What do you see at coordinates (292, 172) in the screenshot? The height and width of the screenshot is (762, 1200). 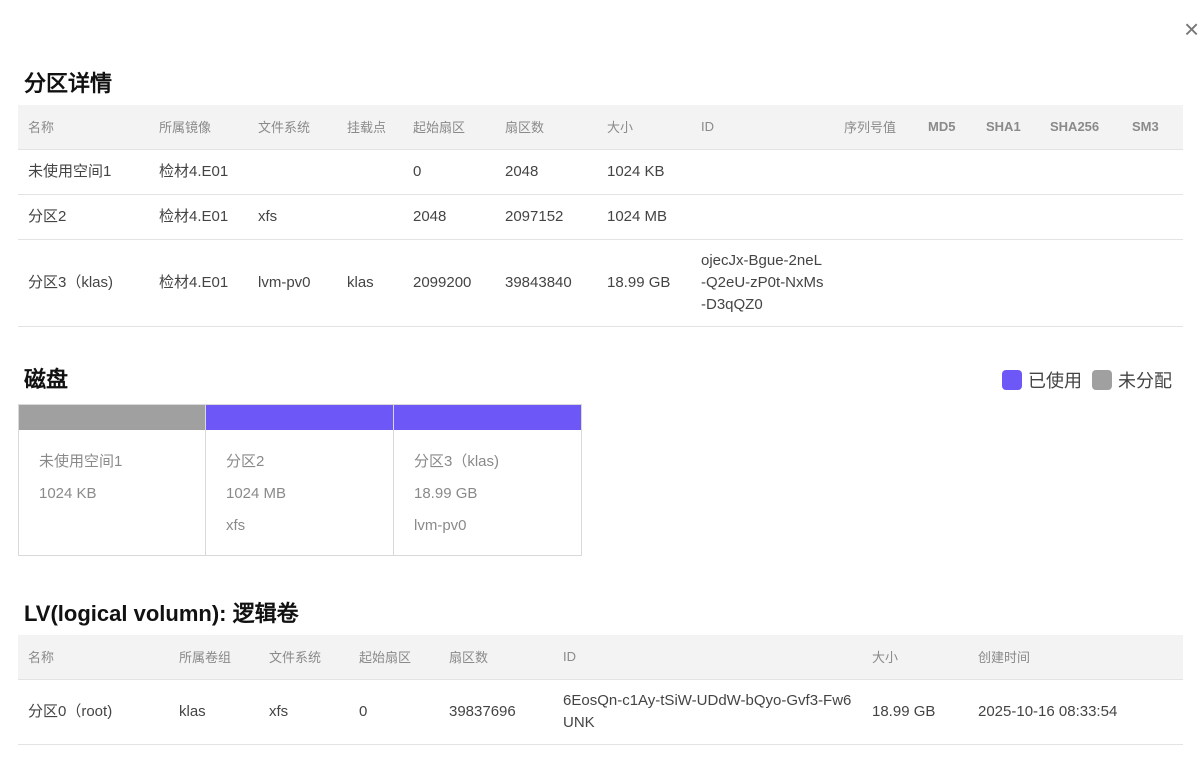 I see `cell-filesystem` at bounding box center [292, 172].